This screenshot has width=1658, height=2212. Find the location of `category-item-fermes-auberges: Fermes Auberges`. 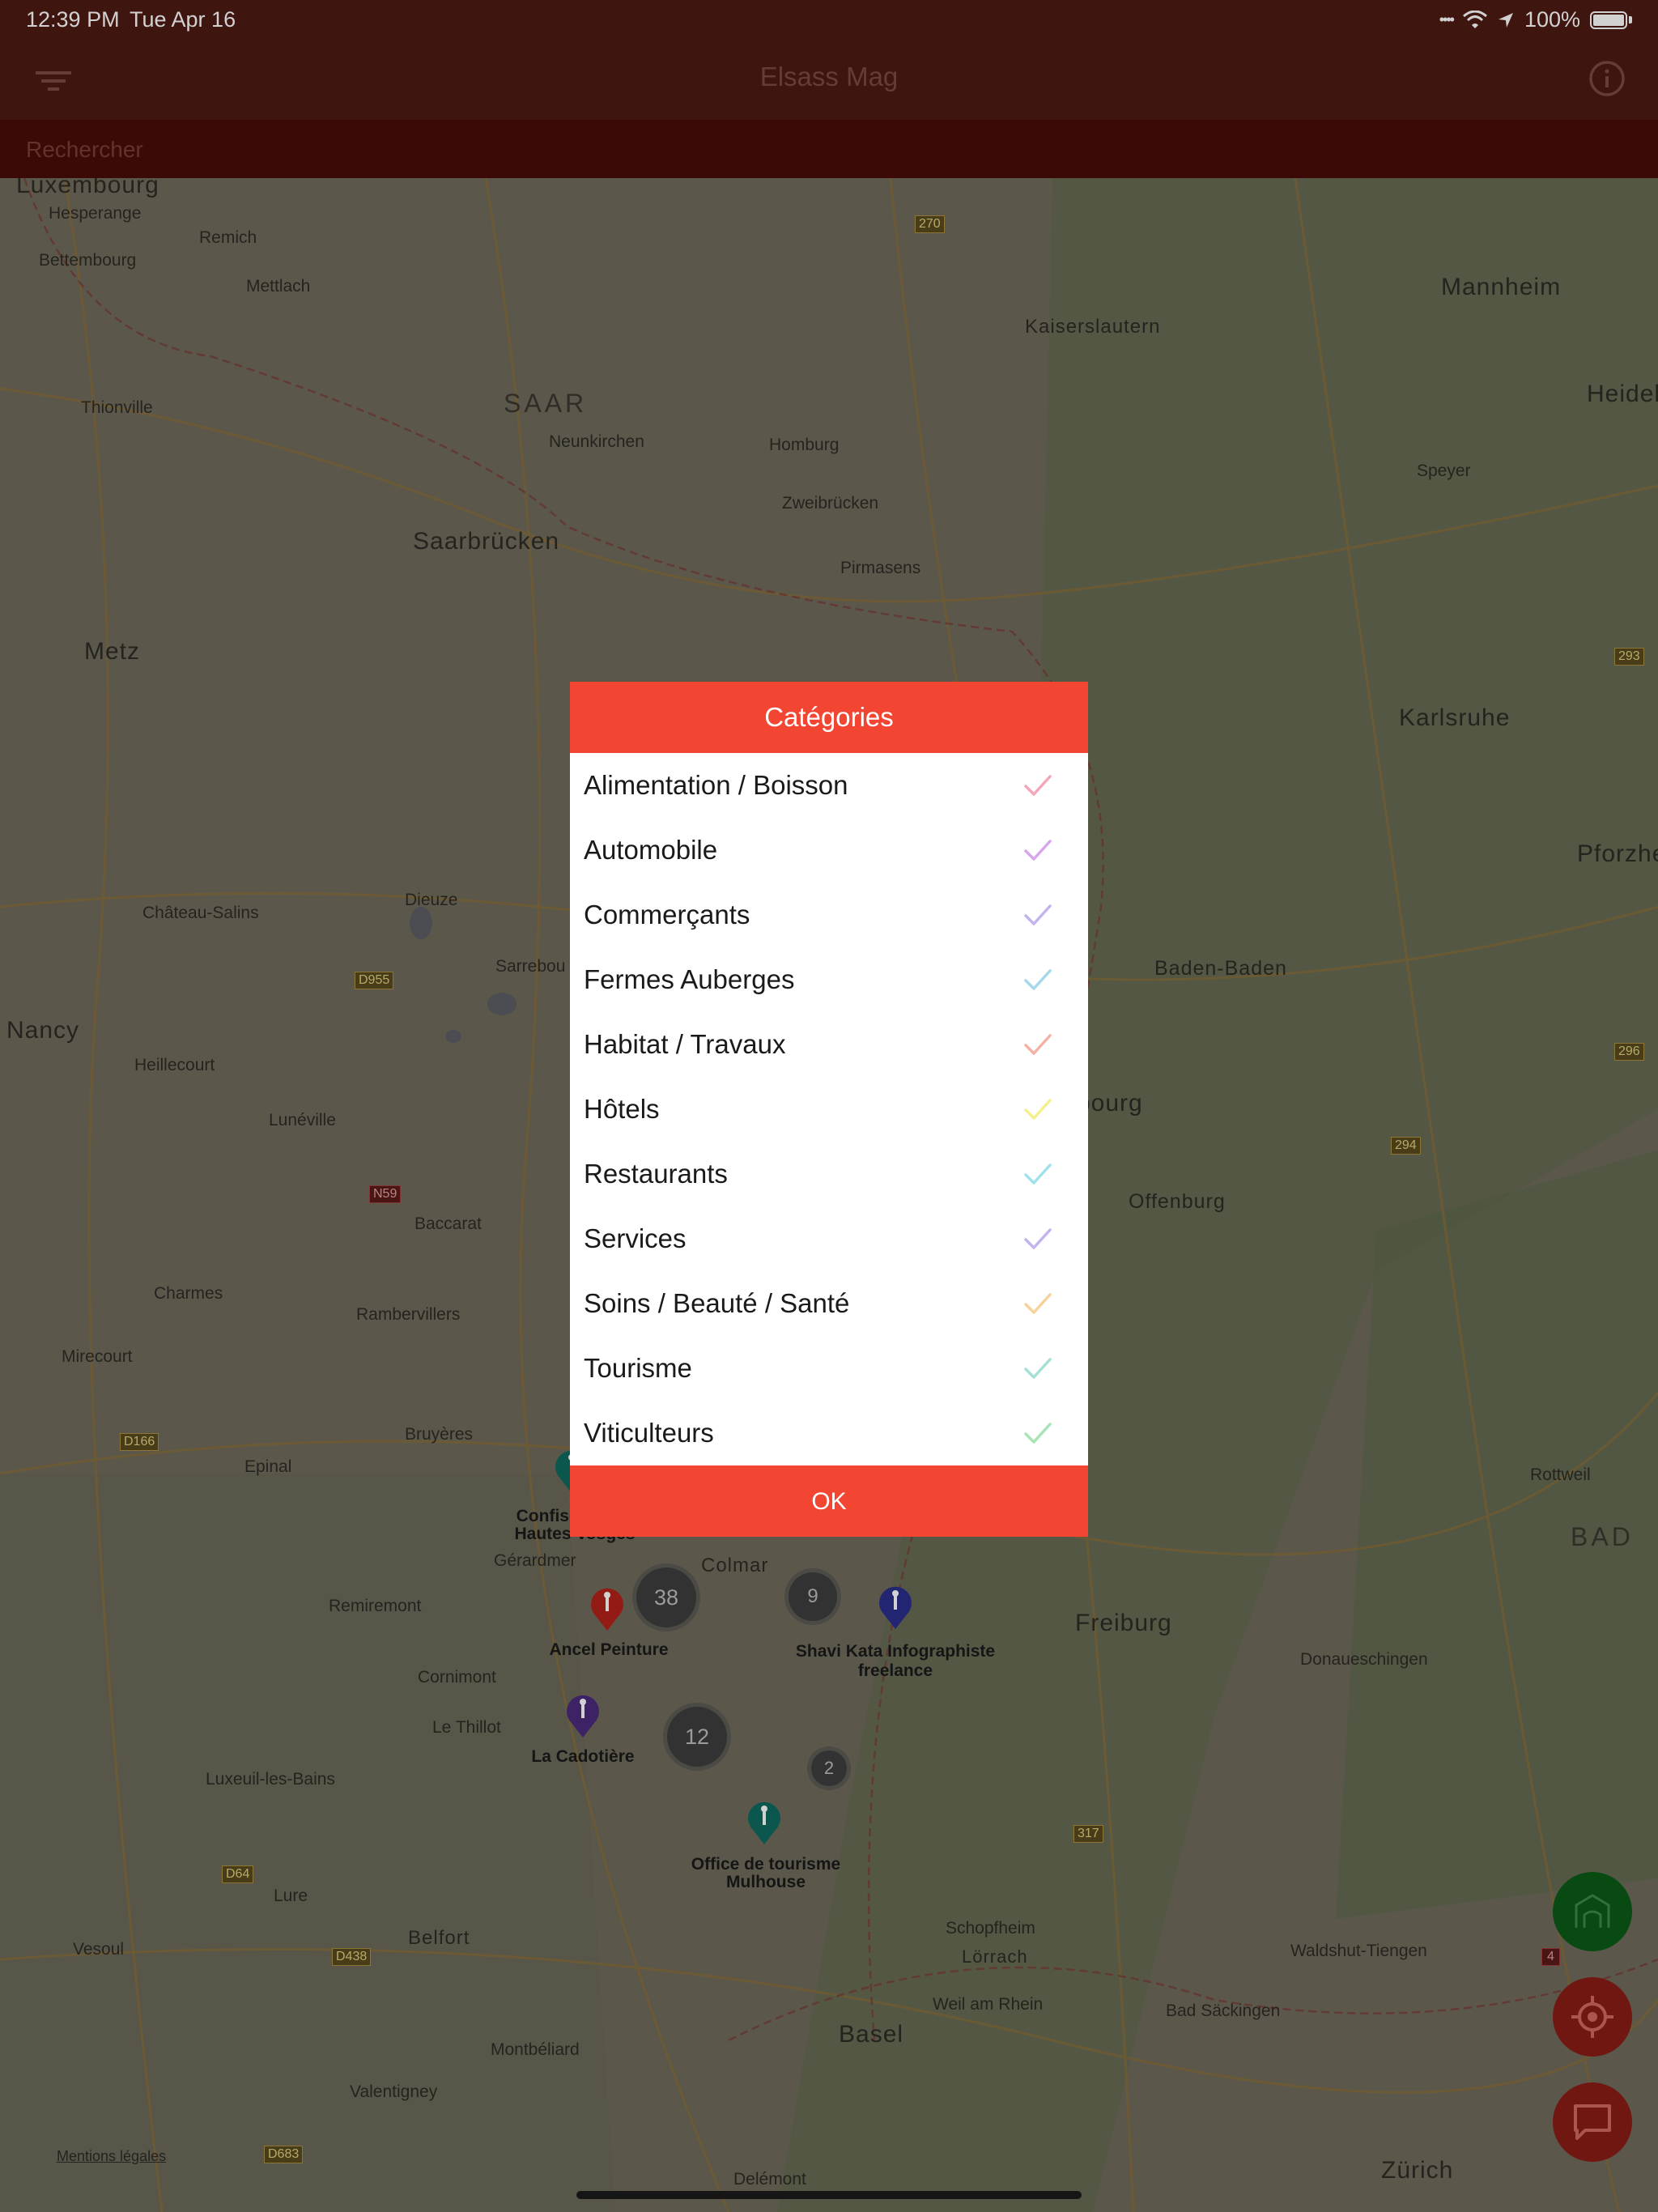

category-item-fermes-auberges: Fermes Auberges is located at coordinates (829, 979).